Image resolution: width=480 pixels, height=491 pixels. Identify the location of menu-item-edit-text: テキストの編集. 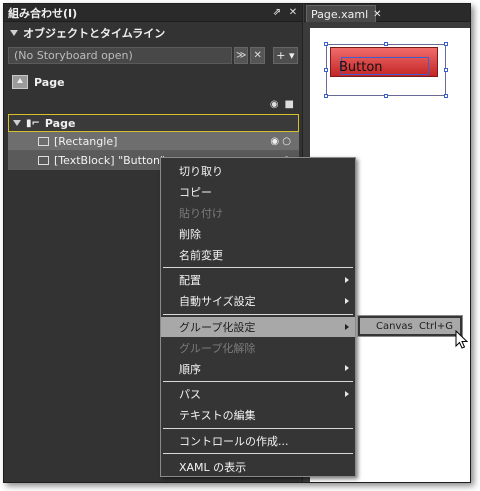
(258, 415).